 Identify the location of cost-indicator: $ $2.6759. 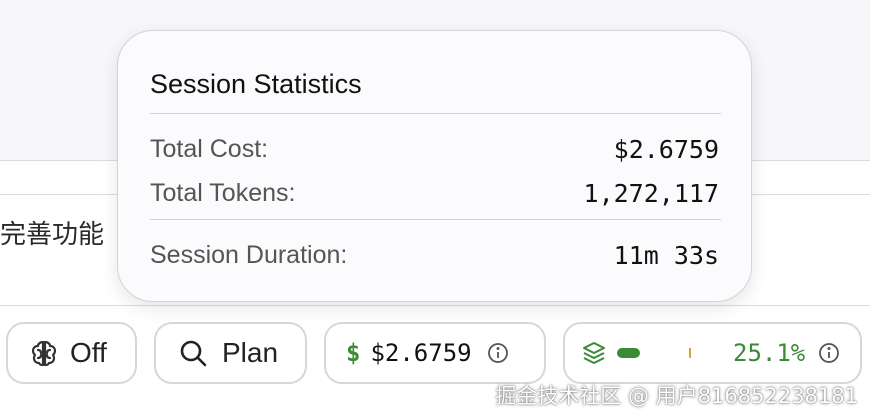
(435, 353).